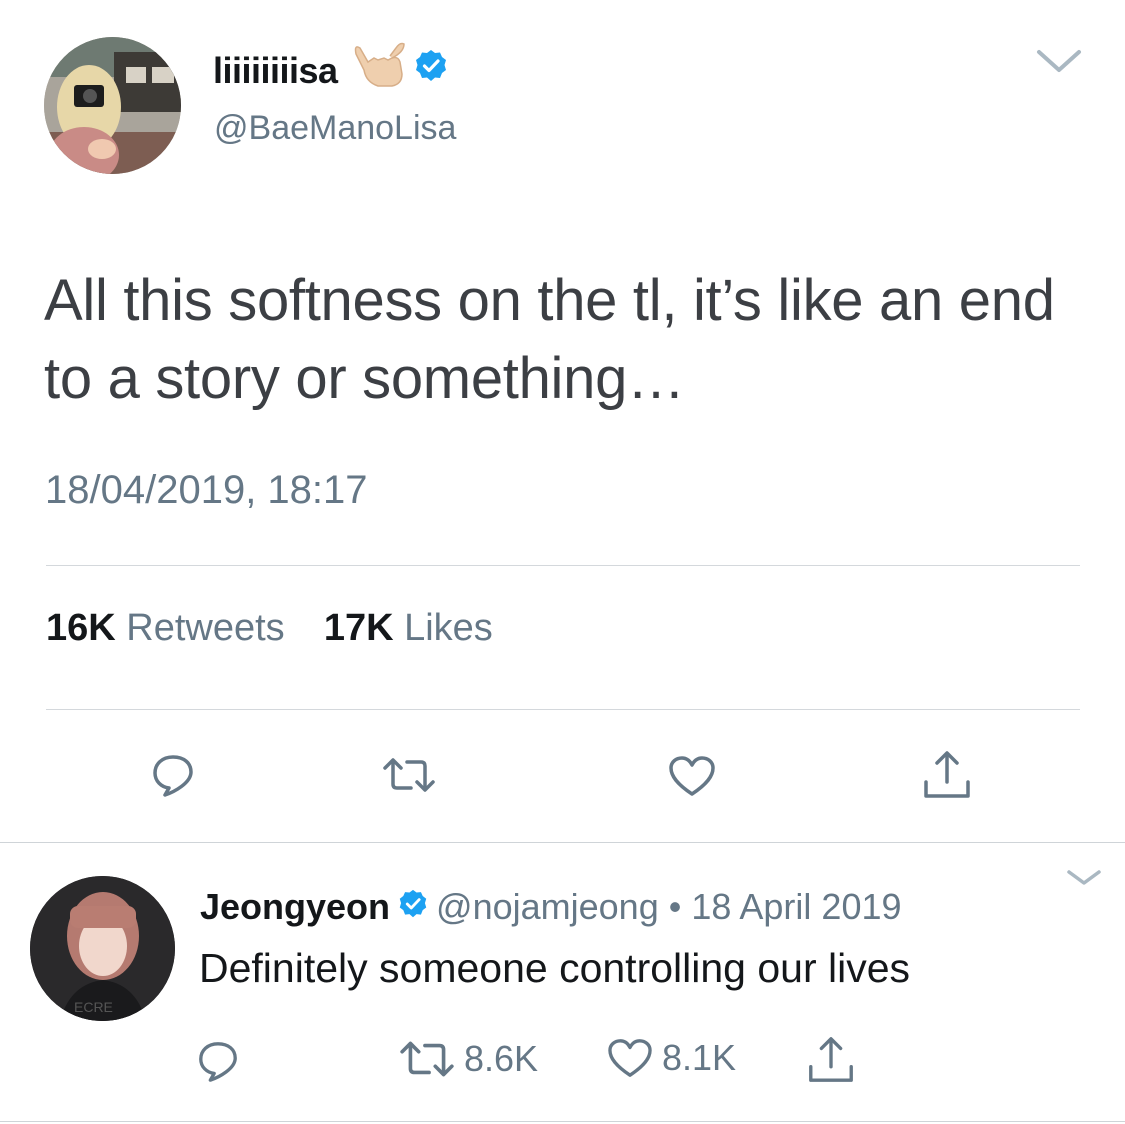 The height and width of the screenshot is (1124, 1125). Describe the element at coordinates (275, 71) in the screenshot. I see `display-name-text: liiiiiiiisa` at that location.